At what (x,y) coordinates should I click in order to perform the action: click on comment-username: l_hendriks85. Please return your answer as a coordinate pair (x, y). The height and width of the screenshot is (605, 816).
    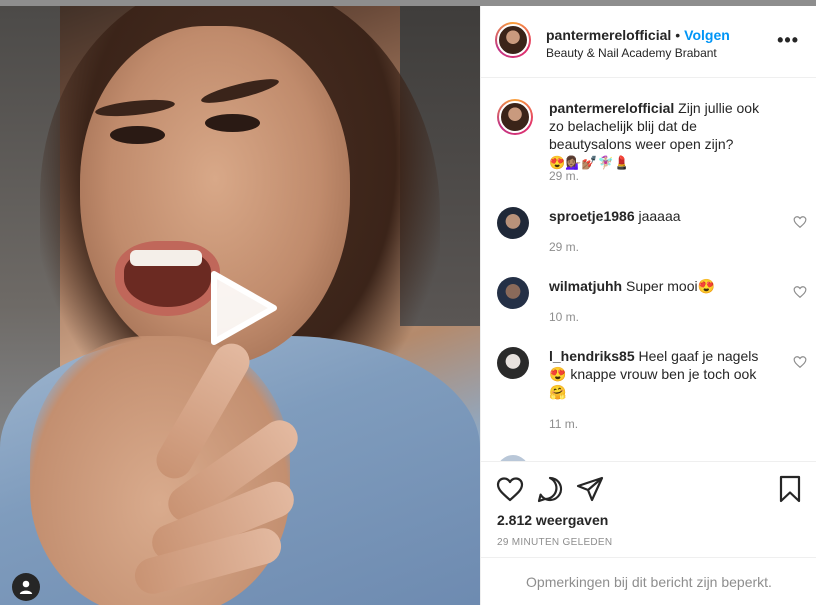
    Looking at the image, I should click on (592, 356).